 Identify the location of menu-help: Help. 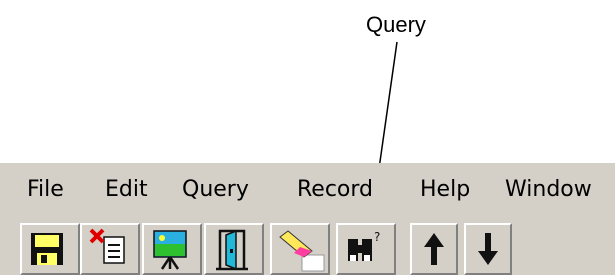
(445, 190).